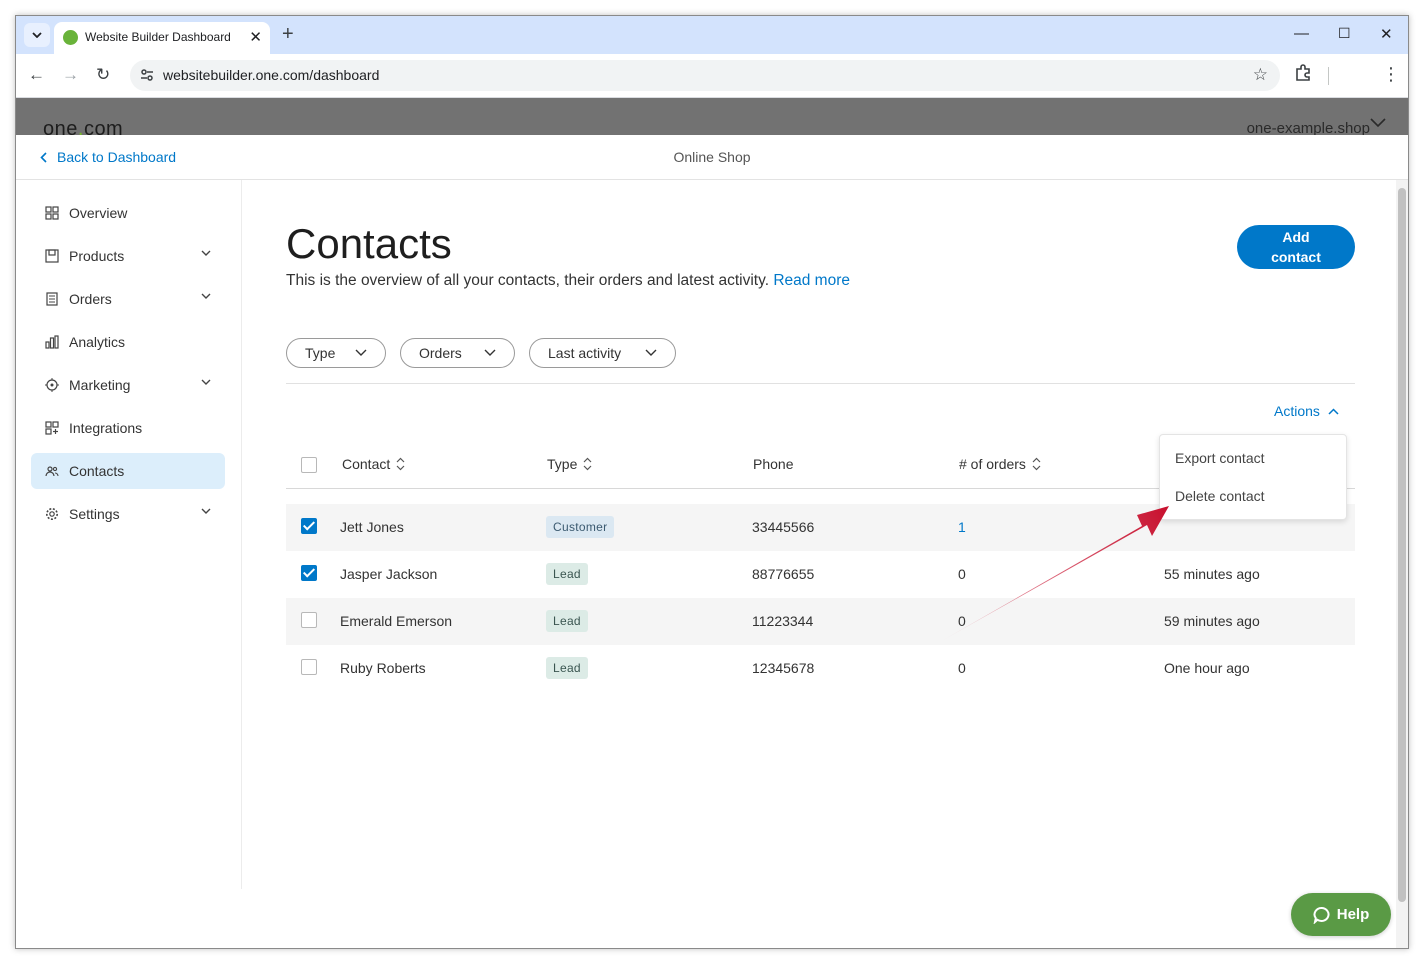 The height and width of the screenshot is (964, 1424). Describe the element at coordinates (128, 514) in the screenshot. I see `sidebar-item-settings: Settings` at that location.